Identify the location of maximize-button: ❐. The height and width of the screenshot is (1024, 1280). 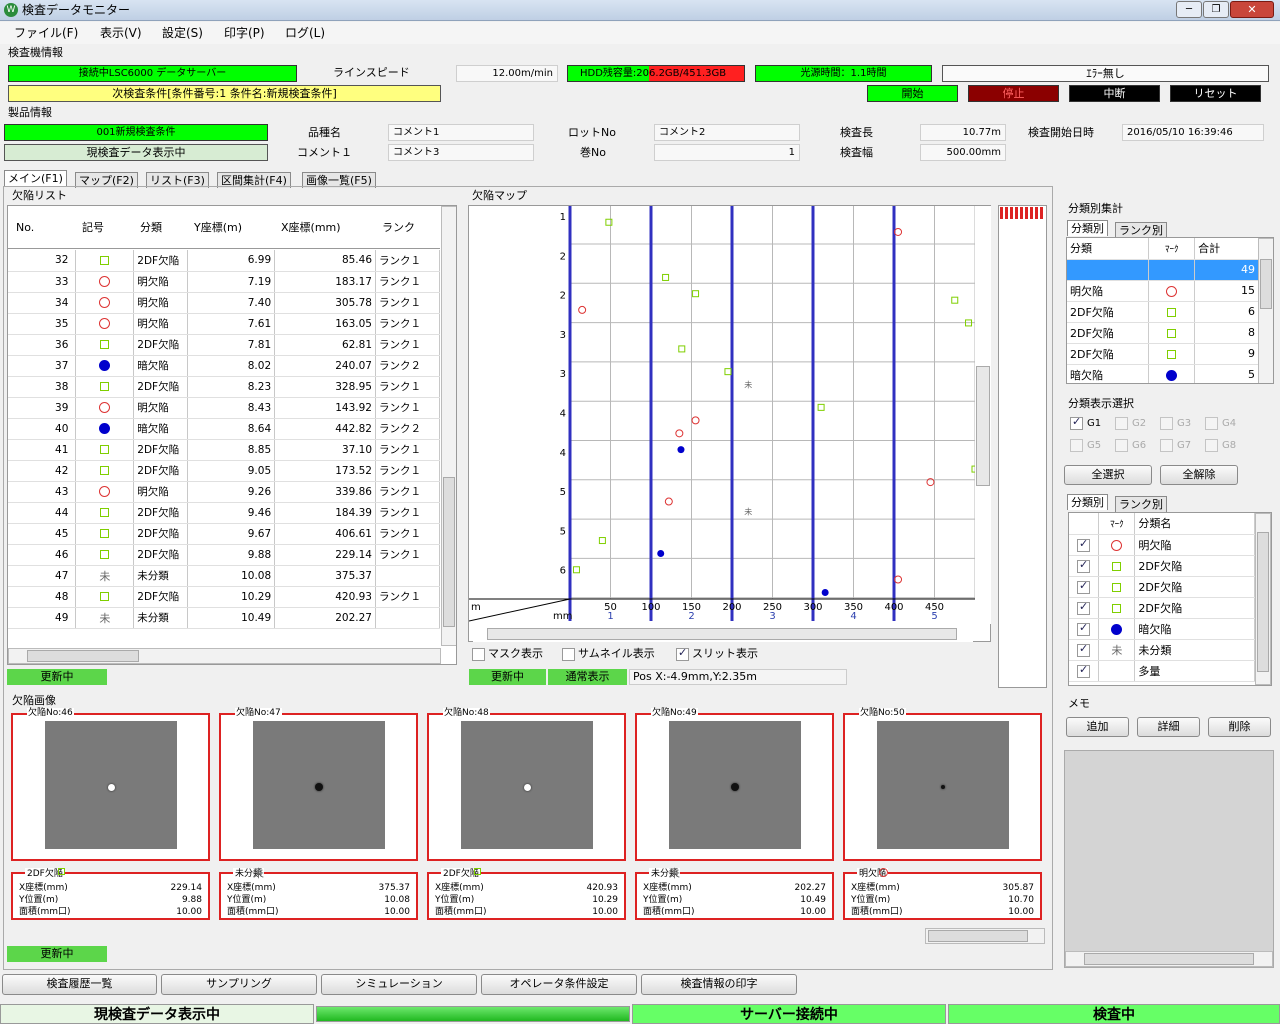
(1216, 9).